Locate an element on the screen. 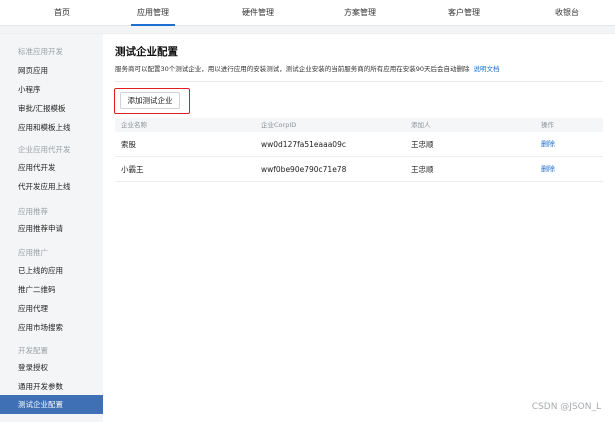 The width and height of the screenshot is (615, 422). sidebar-item-market-search: 应用市场搜索 is located at coordinates (51, 327).